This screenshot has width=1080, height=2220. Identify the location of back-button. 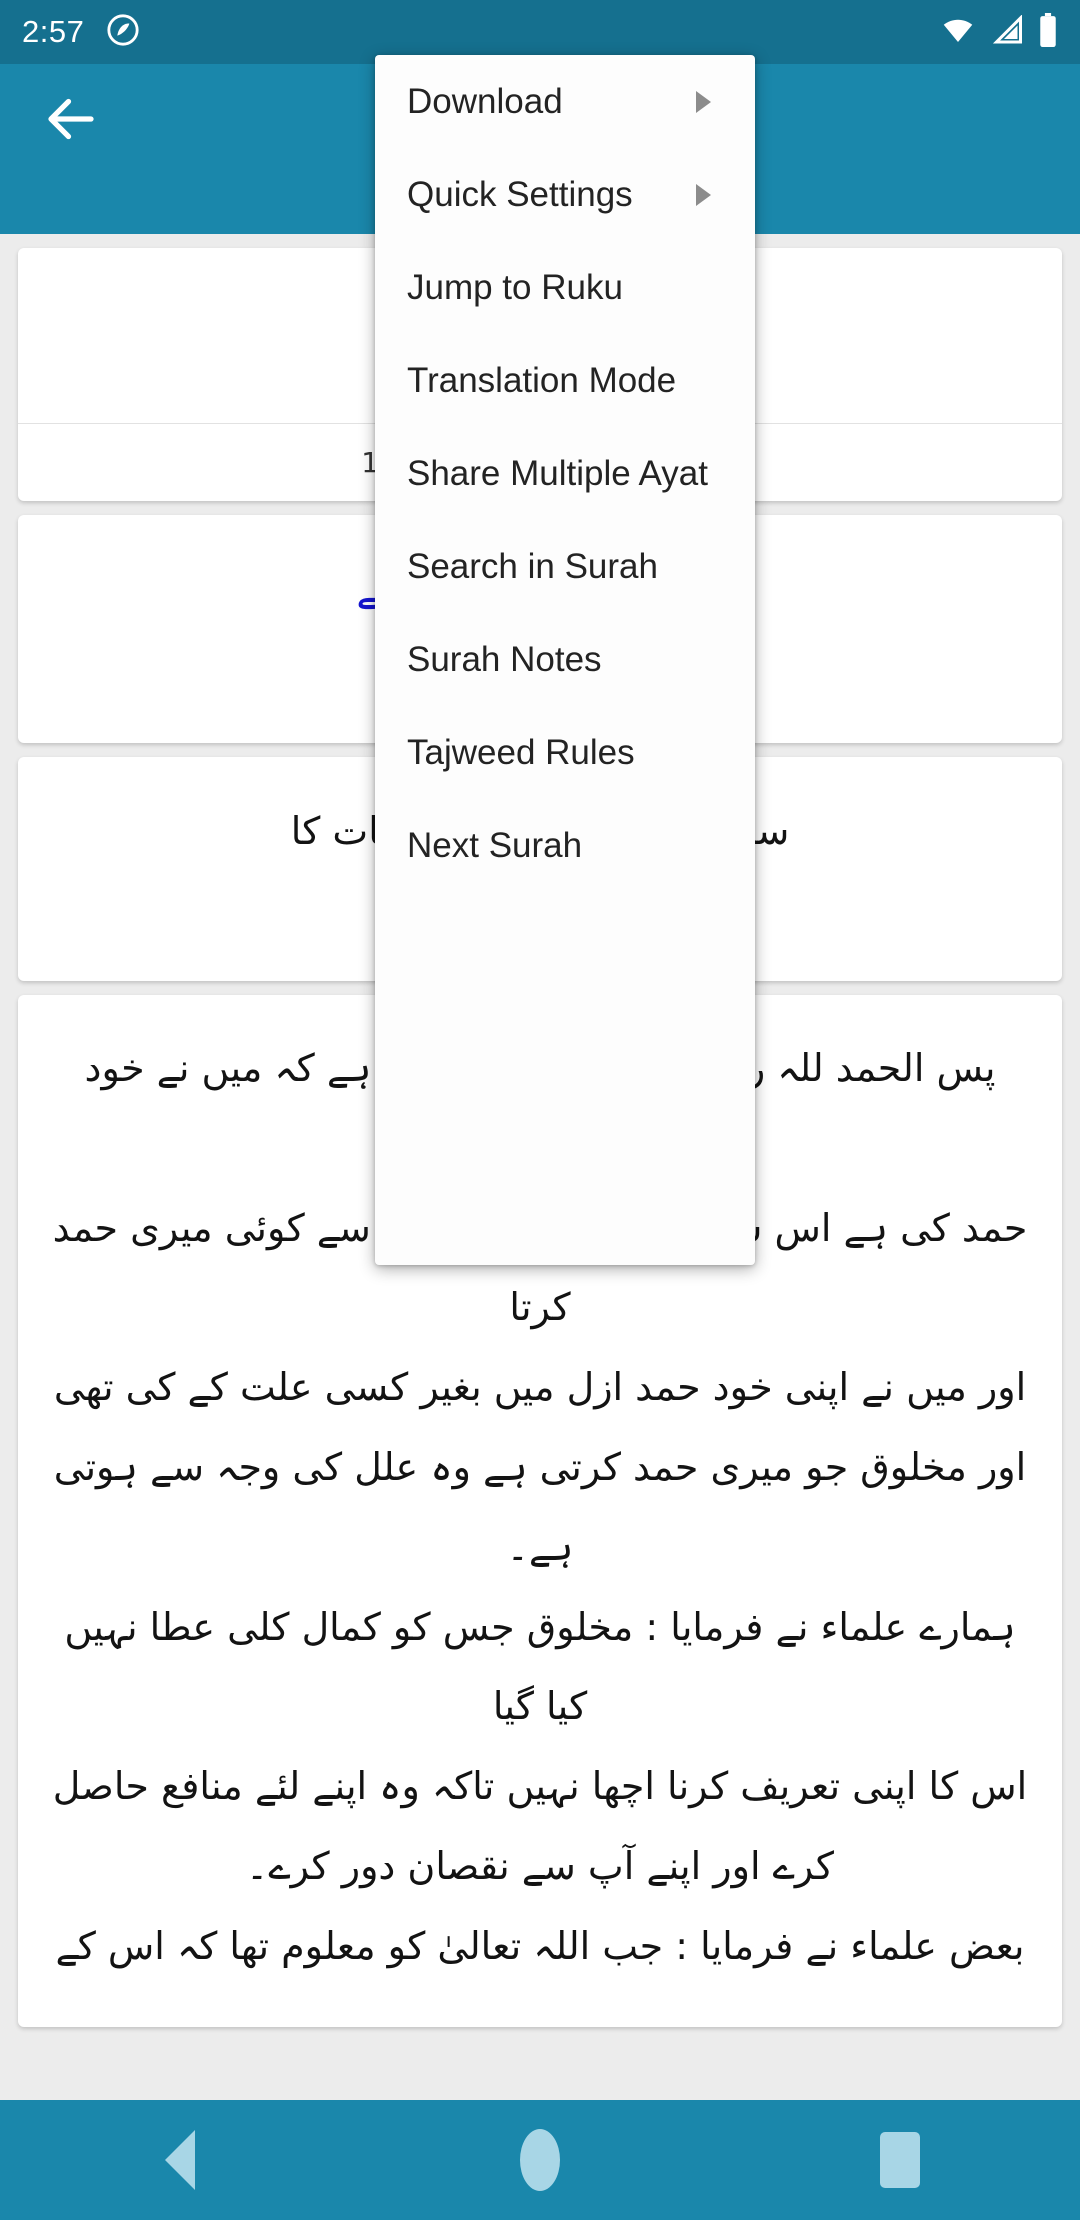
(71, 119).